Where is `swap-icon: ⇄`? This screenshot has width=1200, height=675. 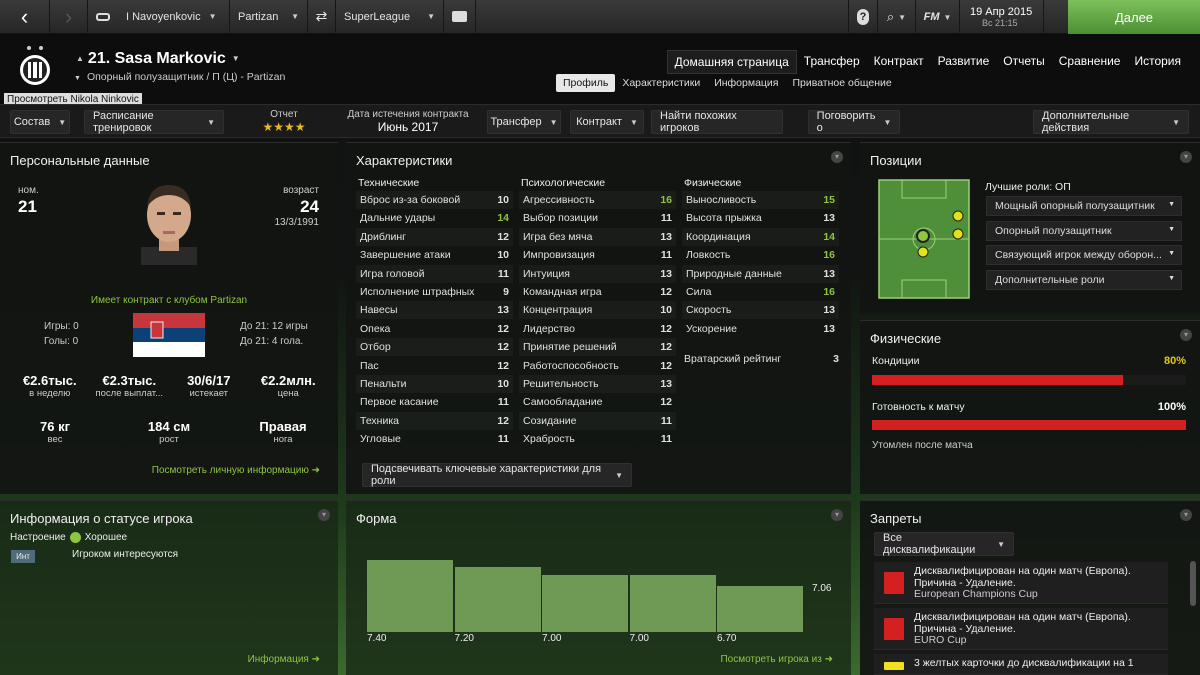 swap-icon: ⇄ is located at coordinates (322, 17).